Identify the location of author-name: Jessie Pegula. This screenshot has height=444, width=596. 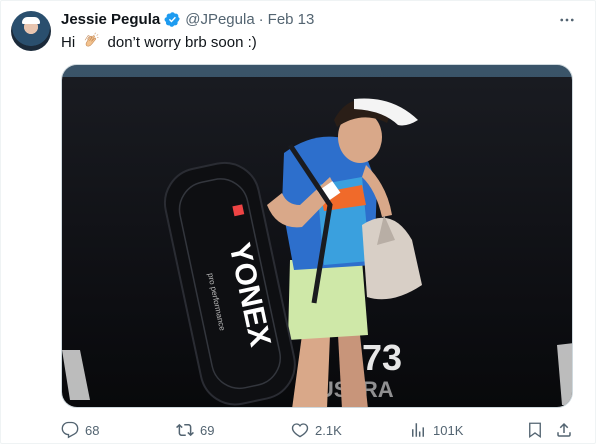
(110, 19).